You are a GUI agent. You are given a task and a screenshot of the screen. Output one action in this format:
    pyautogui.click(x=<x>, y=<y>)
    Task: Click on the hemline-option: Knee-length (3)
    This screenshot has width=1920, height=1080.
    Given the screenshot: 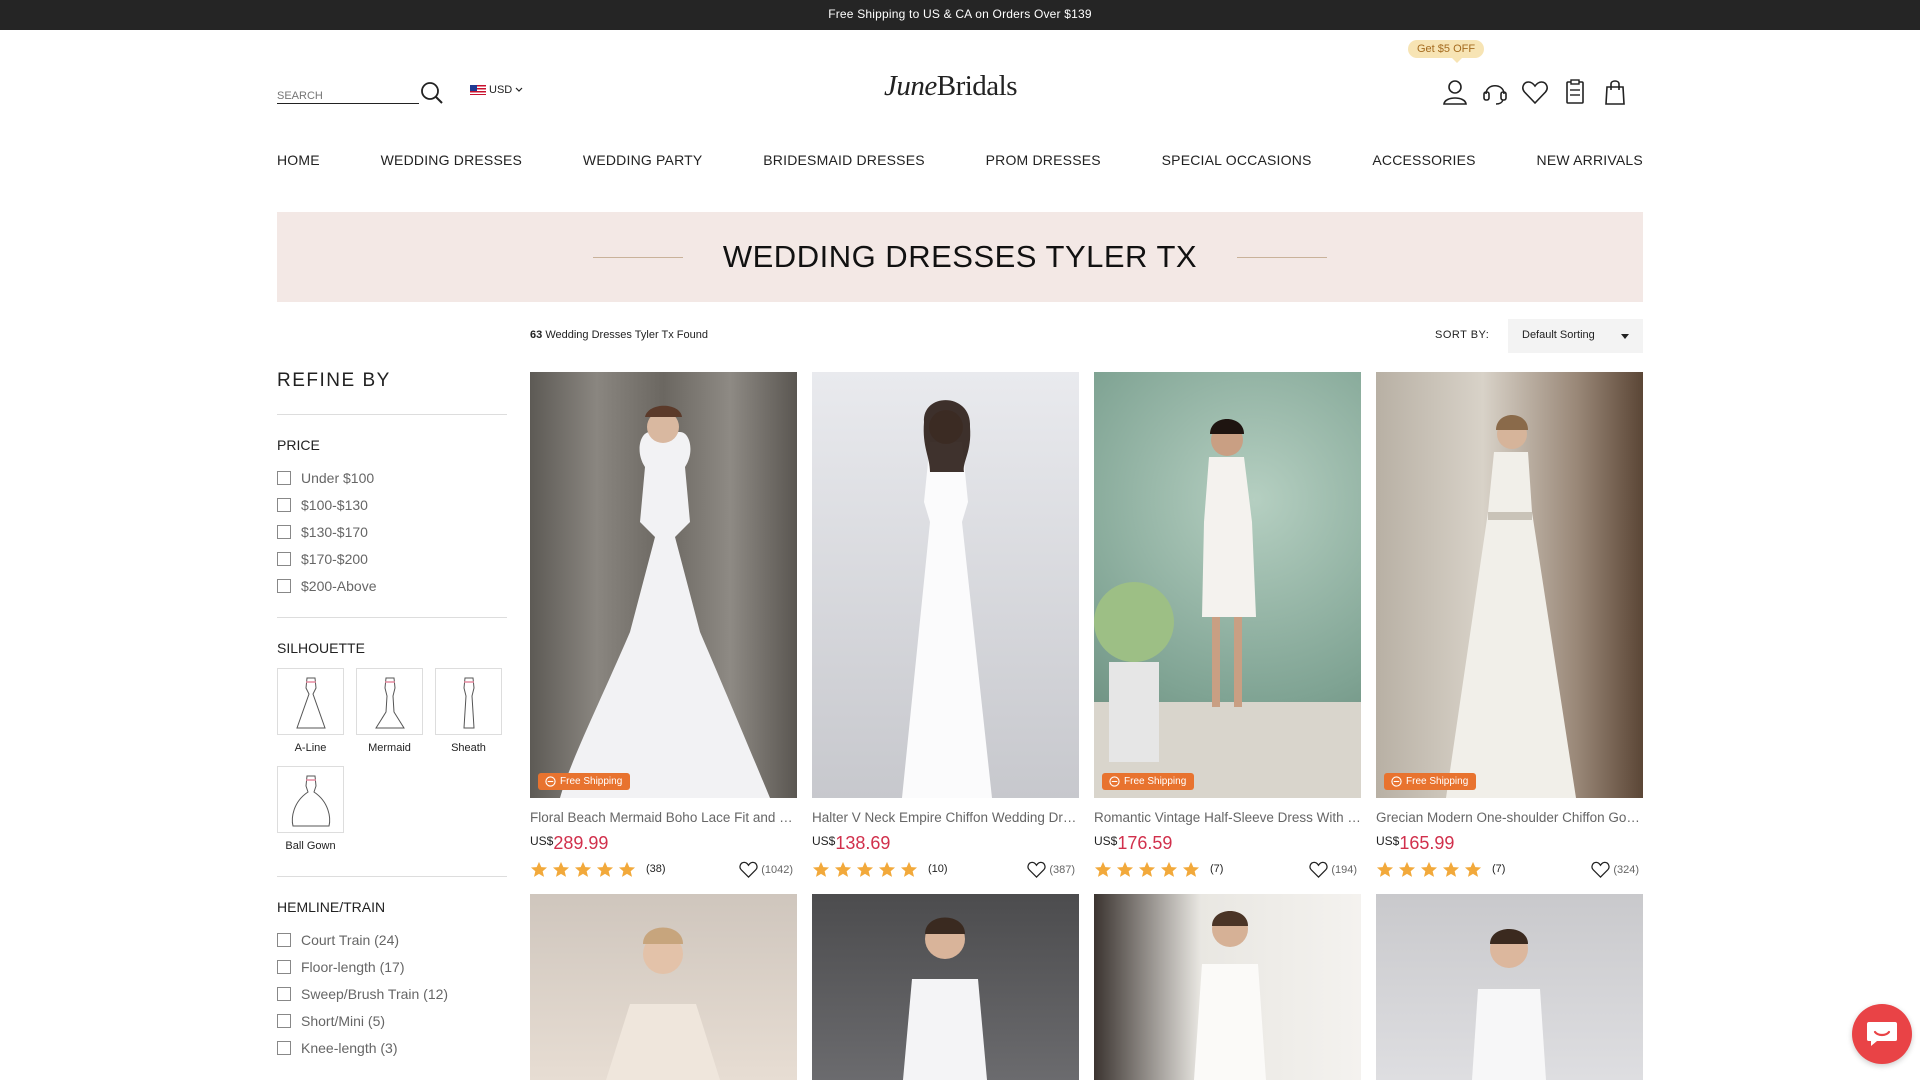 What is the action you would take?
    pyautogui.click(x=392, y=1047)
    